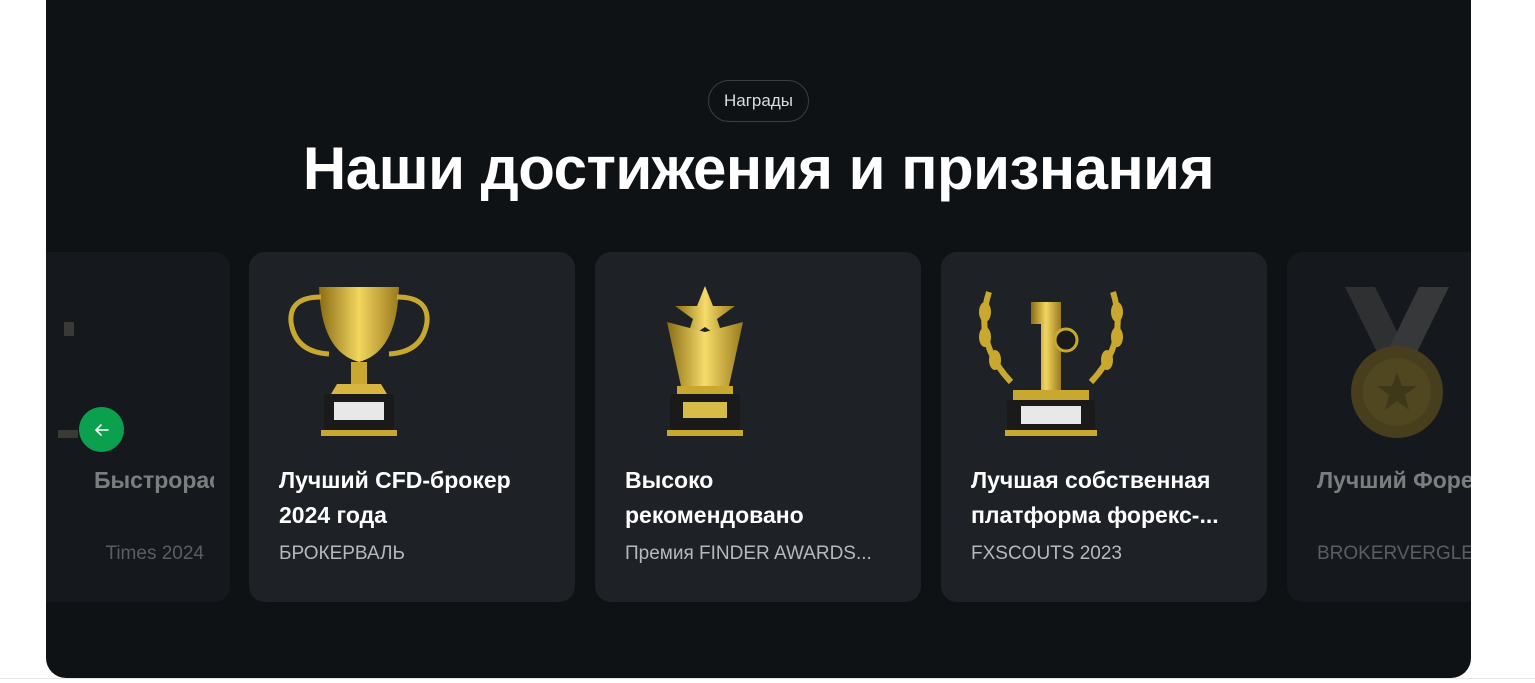 This screenshot has width=1535, height=683. Describe the element at coordinates (714, 497) in the screenshot. I see `award-card-title: Высоко рекомендовано` at that location.